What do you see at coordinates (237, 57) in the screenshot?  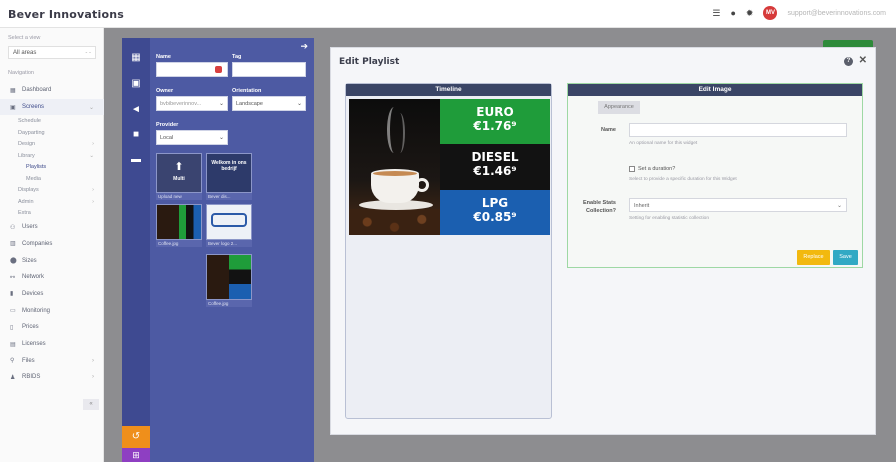 I see `tag-filter-label: Tag` at bounding box center [237, 57].